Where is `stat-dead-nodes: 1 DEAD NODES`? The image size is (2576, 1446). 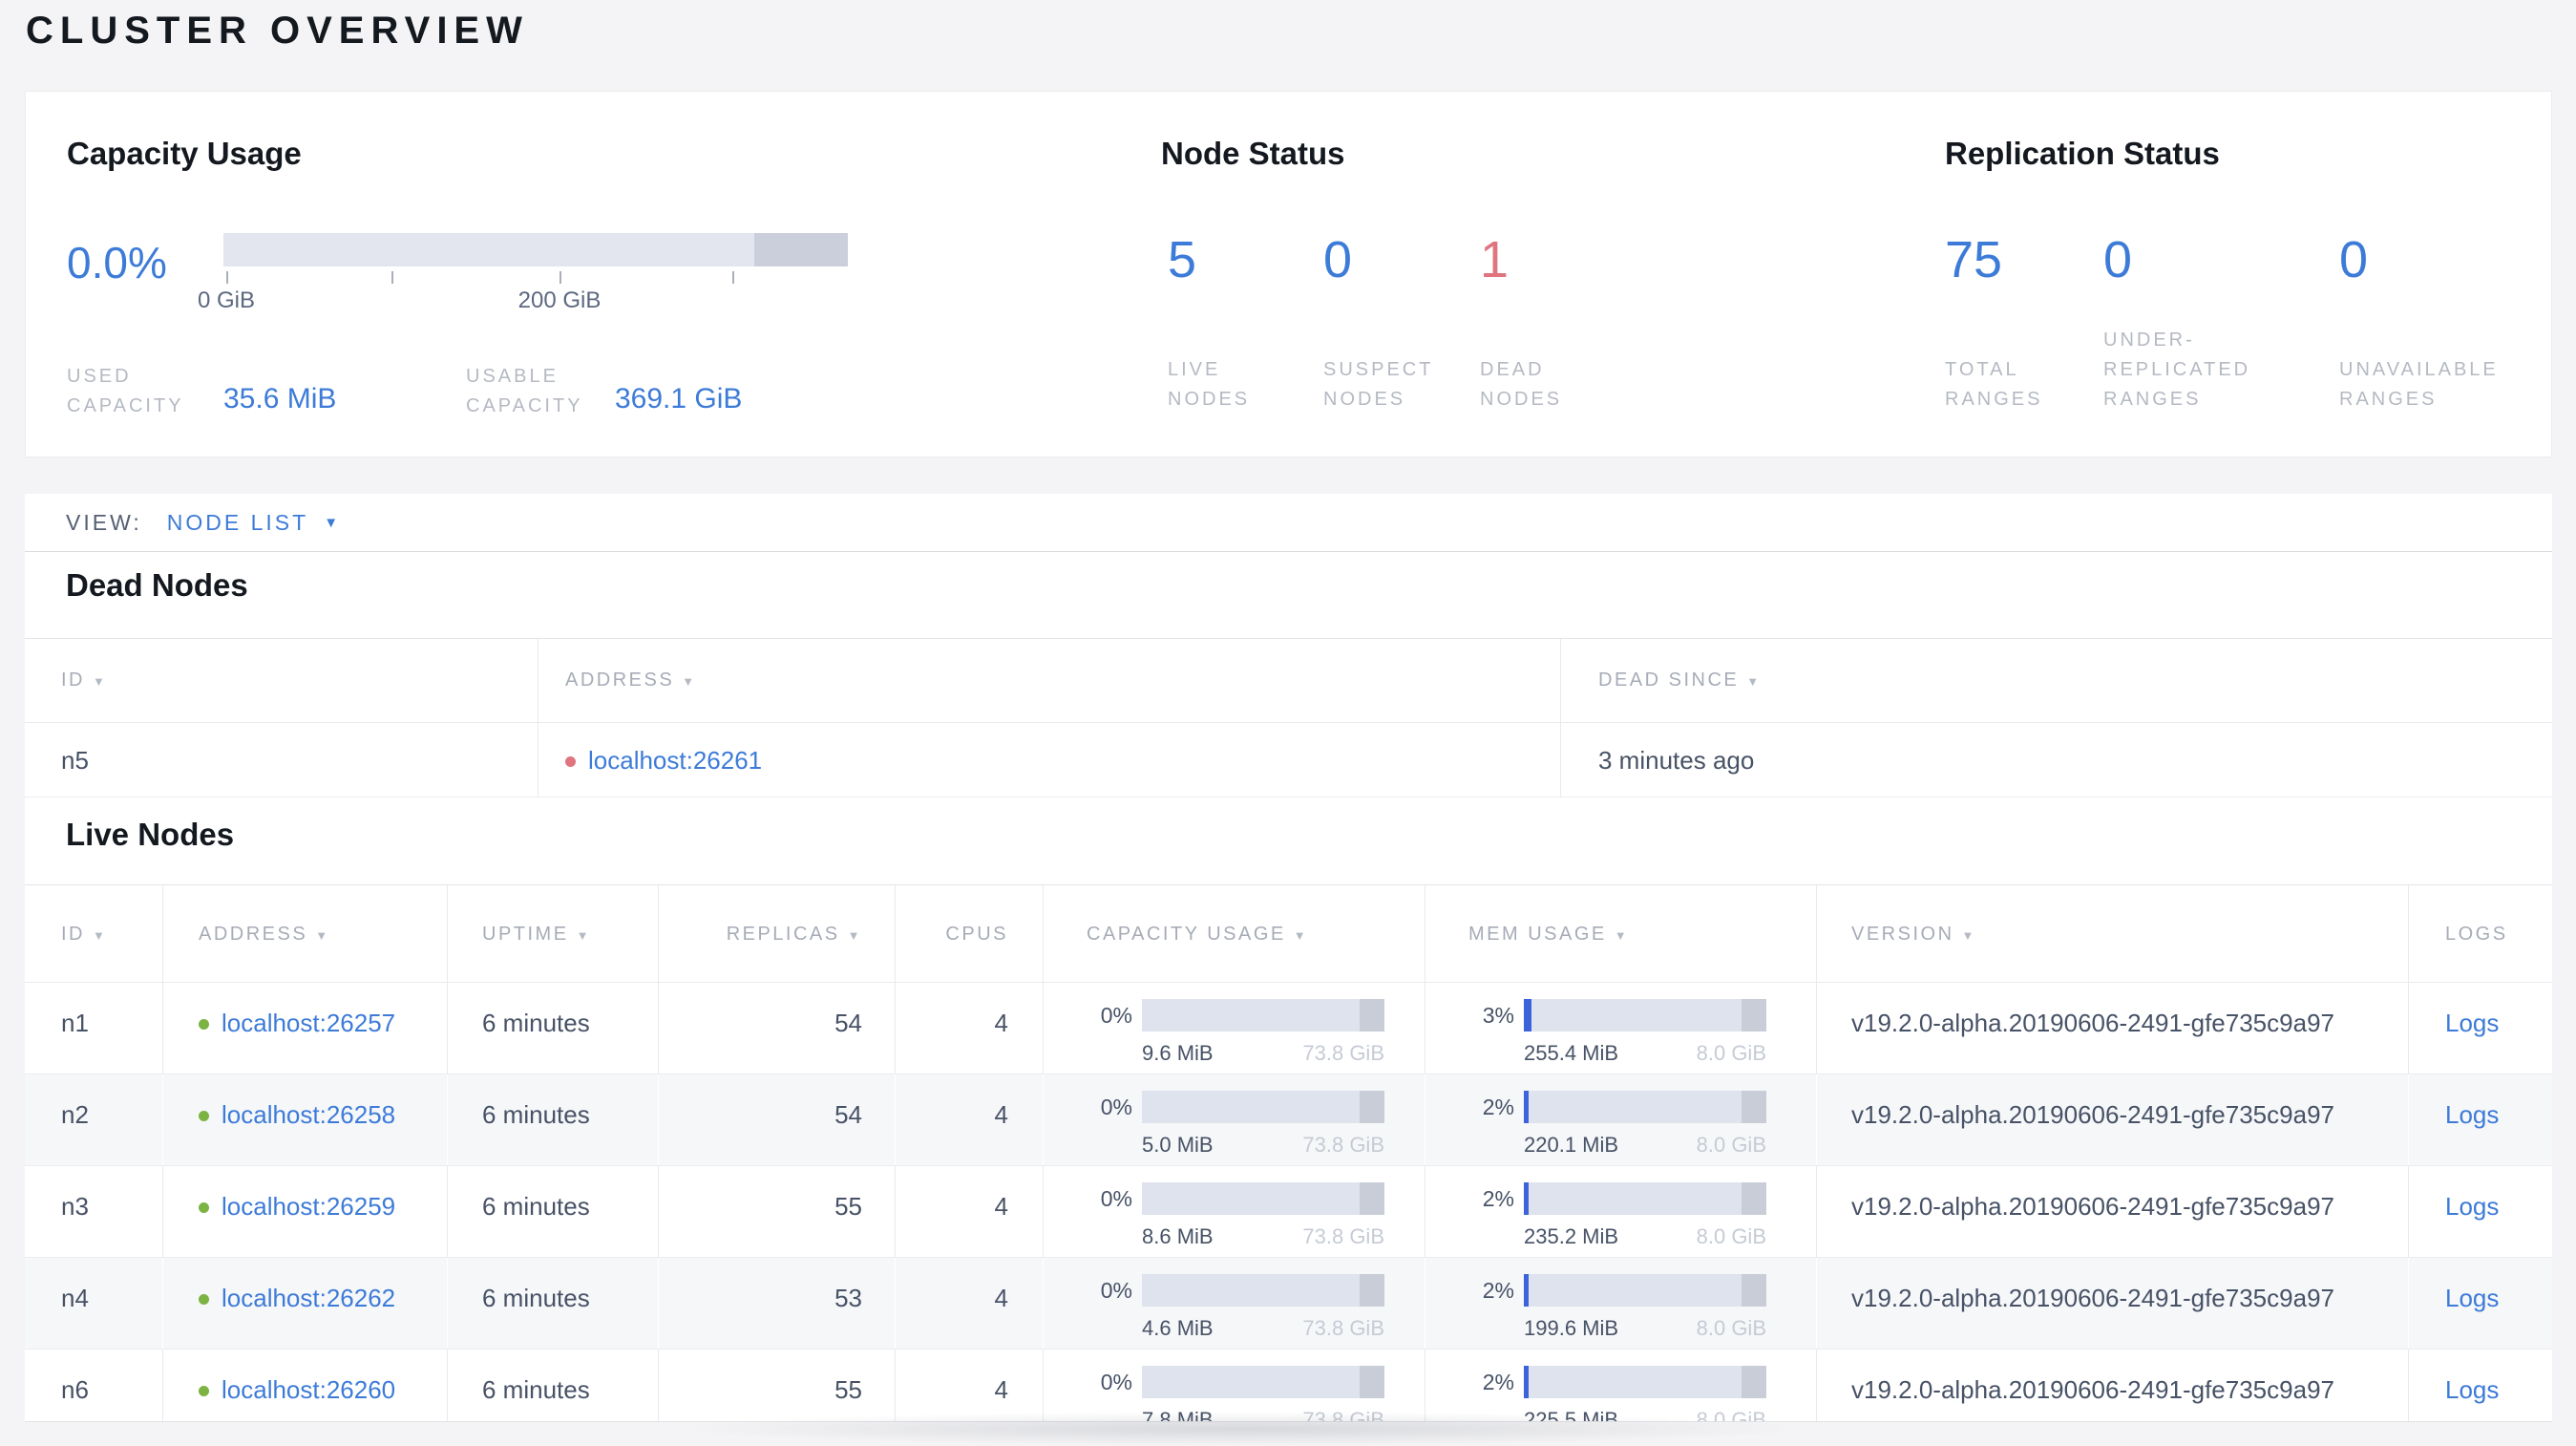 stat-dead-nodes: 1 DEAD NODES is located at coordinates (1551, 324).